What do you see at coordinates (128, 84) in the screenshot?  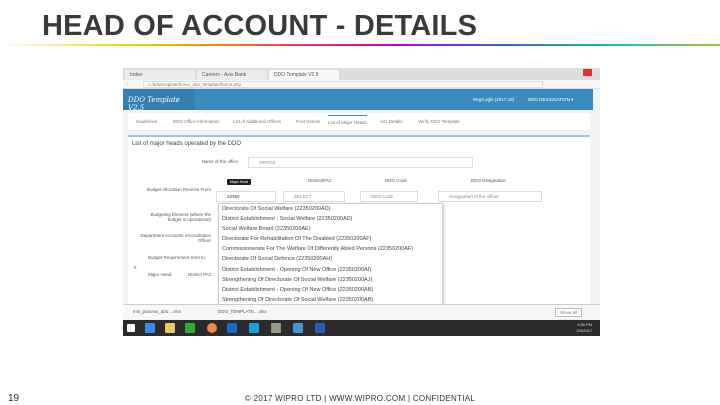 I see `back-icon: ←` at bounding box center [128, 84].